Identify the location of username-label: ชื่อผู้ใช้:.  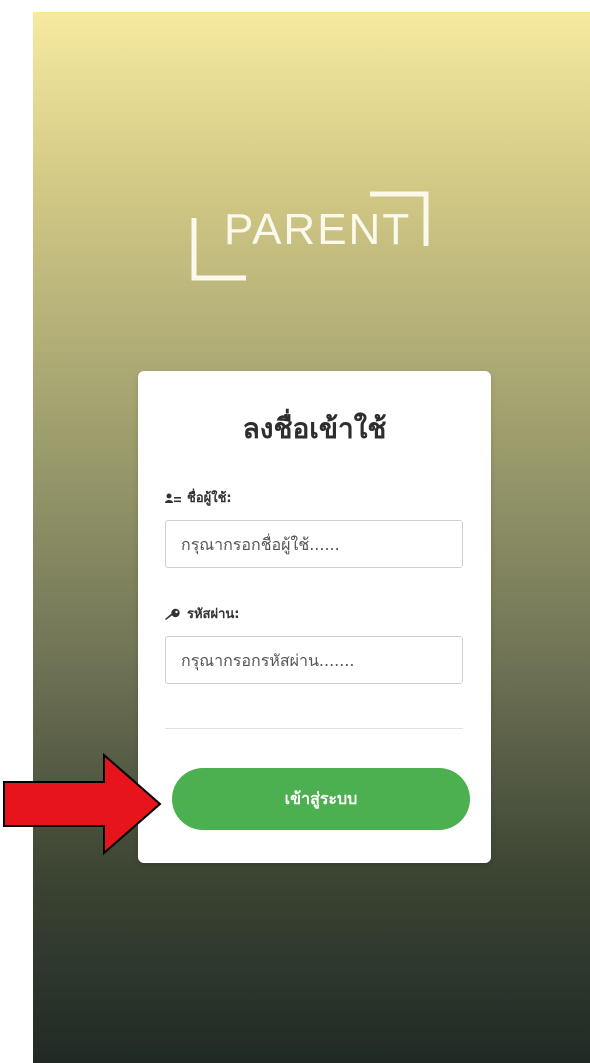
(198, 497).